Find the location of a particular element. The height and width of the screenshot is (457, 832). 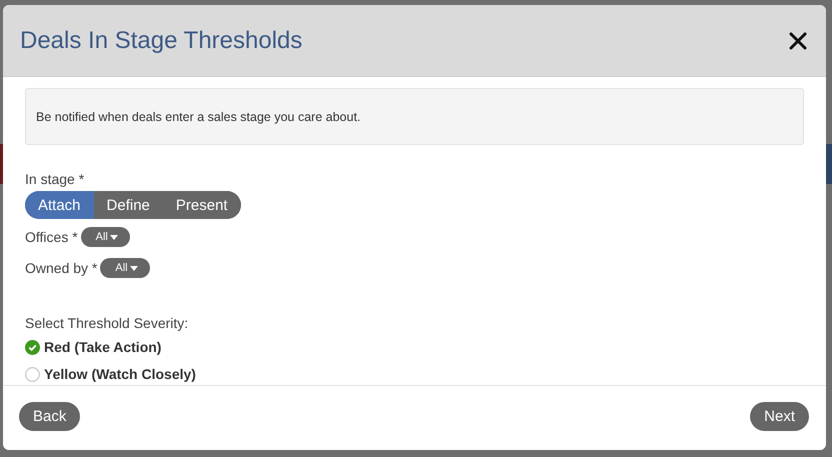

stage-option: Attach is located at coordinates (59, 205).